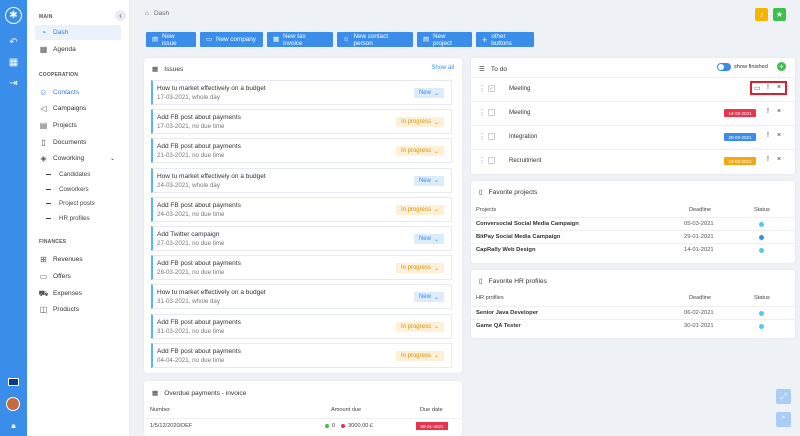  I want to click on sidebar-item-dash: ◔ Dash, so click(78, 32).